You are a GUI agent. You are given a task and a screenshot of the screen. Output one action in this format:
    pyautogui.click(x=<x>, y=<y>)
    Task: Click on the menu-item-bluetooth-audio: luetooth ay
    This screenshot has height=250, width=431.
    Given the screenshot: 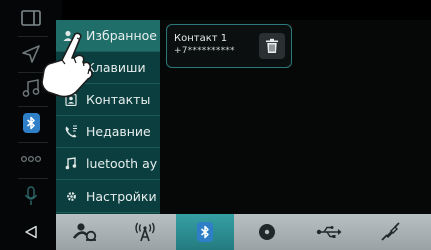 What is the action you would take?
    pyautogui.click(x=108, y=164)
    